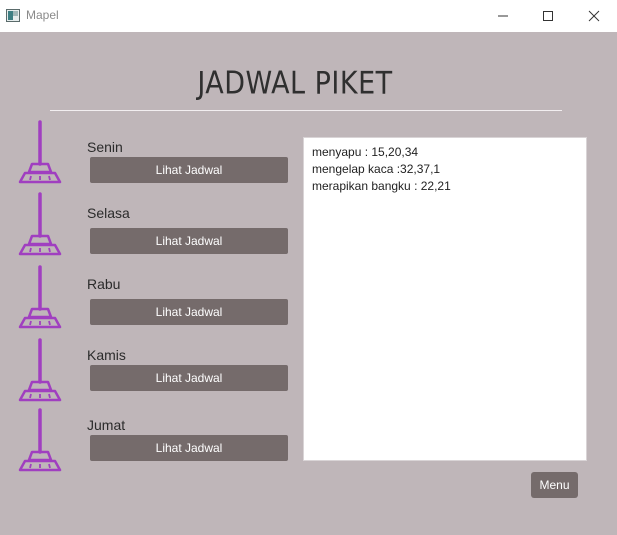  What do you see at coordinates (365, 152) in the screenshot?
I see `schedule-line: menyapu : 15,20,34` at bounding box center [365, 152].